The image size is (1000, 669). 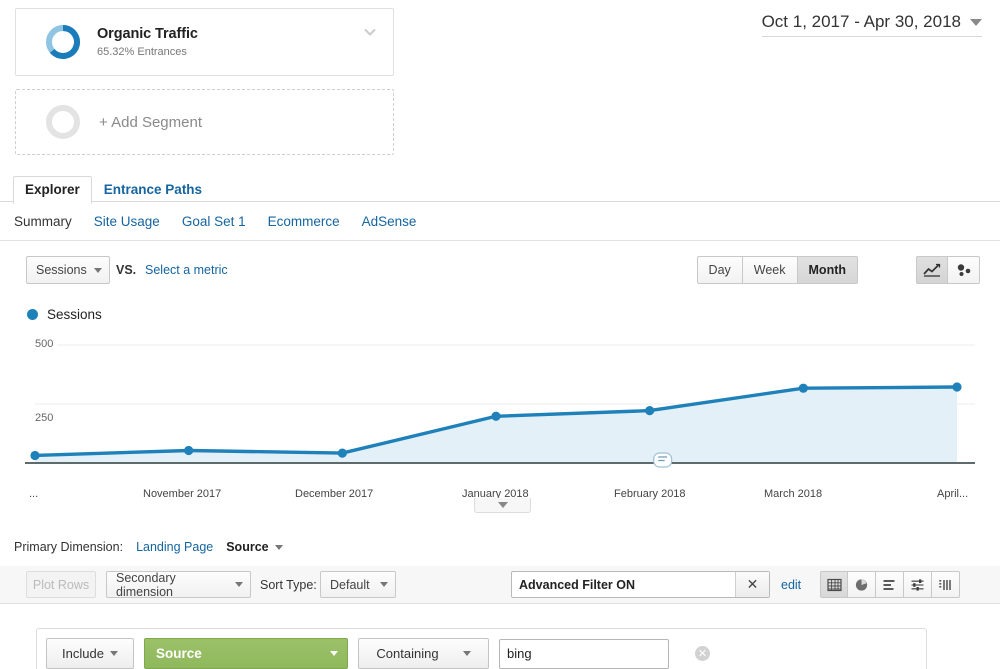 What do you see at coordinates (61, 270) in the screenshot?
I see `metric-selector-label: Sessions` at bounding box center [61, 270].